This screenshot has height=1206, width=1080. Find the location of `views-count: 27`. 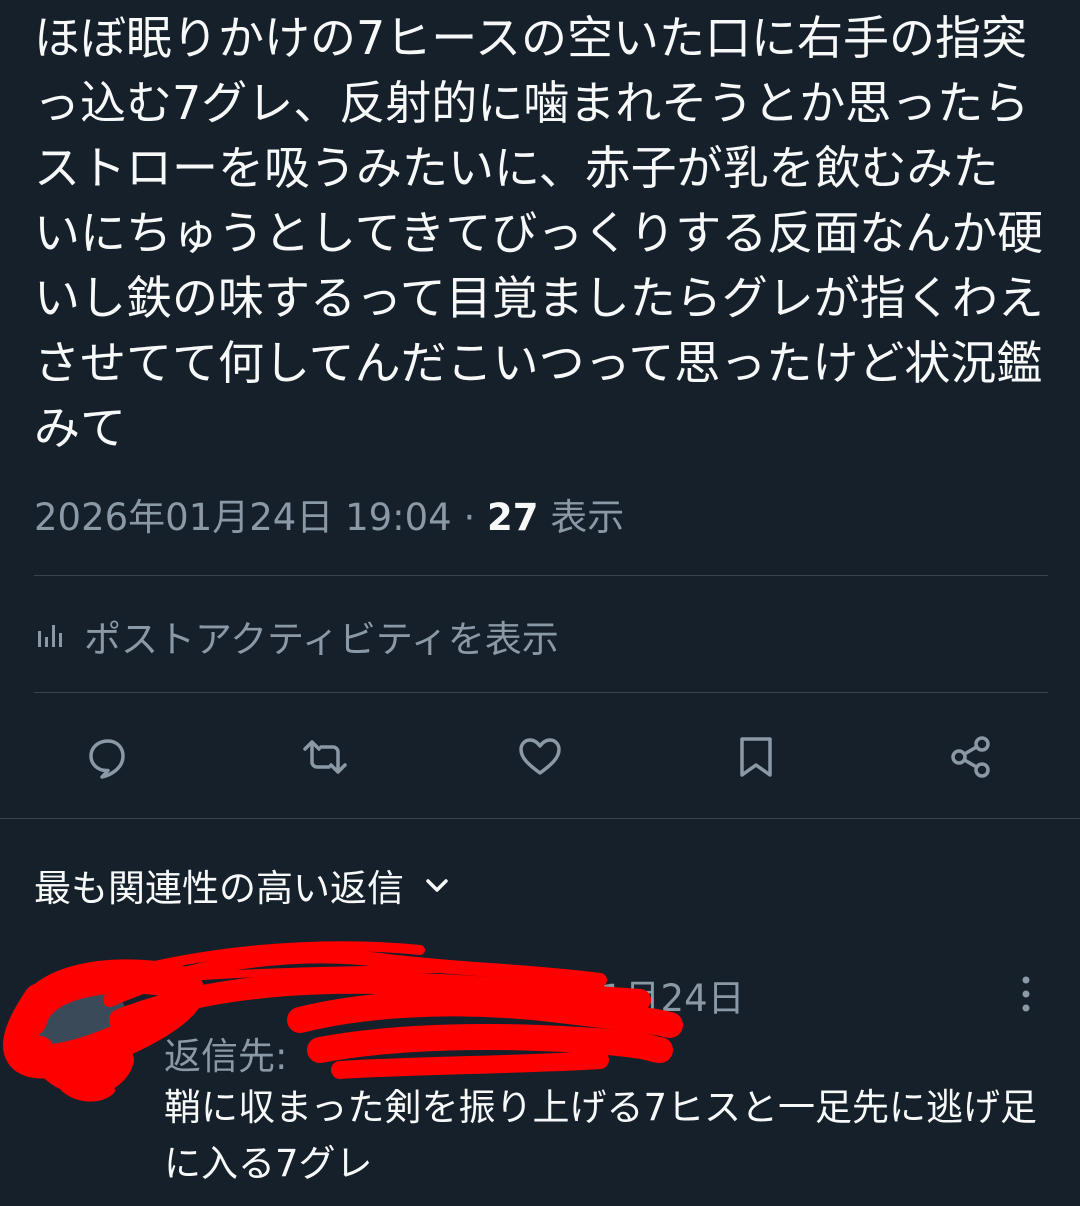

views-count: 27 is located at coordinates (513, 517).